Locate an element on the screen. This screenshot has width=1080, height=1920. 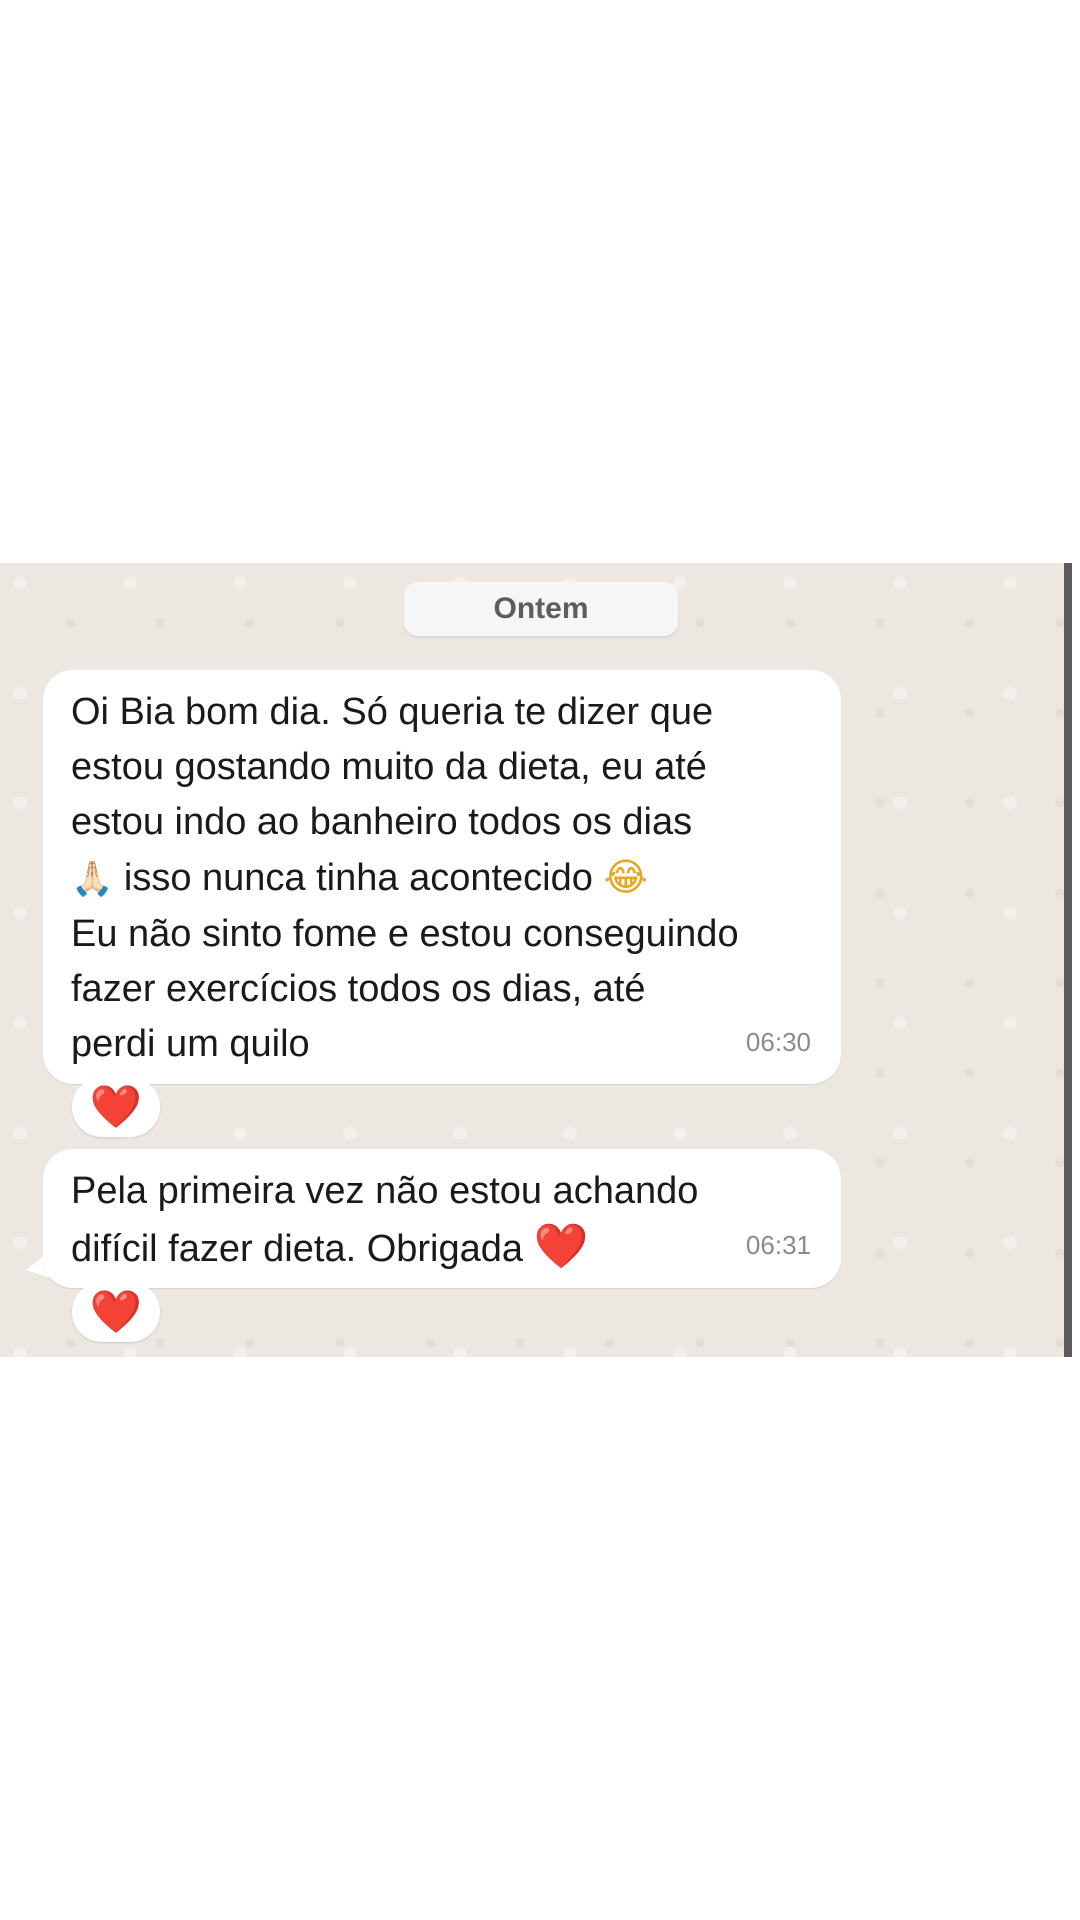
message-text-line: difícil fazer dieta. Obrigada ❤️ is located at coordinates (442, 1248).